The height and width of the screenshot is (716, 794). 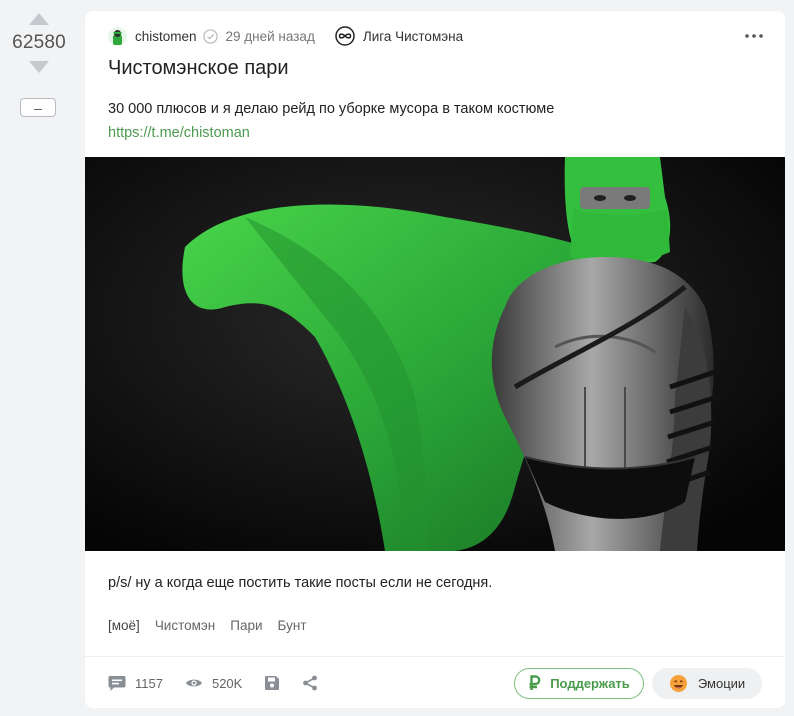 I want to click on support-button: Поддержать, so click(x=579, y=683).